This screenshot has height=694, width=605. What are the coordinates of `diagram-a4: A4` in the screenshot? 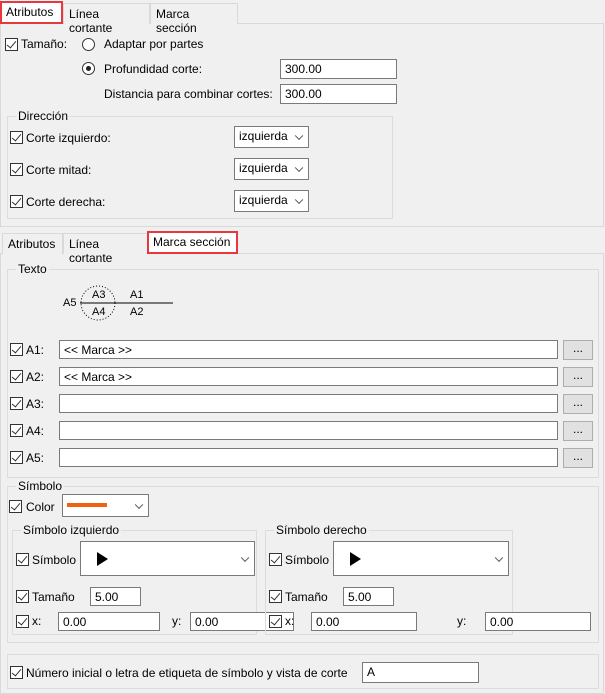 It's located at (99, 312).